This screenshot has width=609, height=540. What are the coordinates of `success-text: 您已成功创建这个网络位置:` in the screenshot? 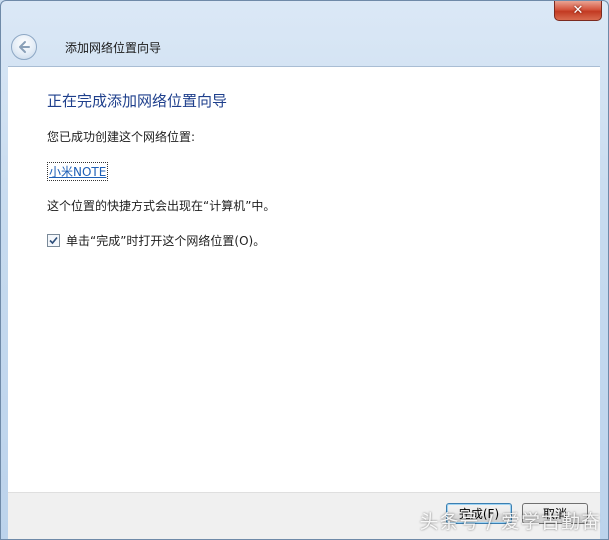 It's located at (121, 137).